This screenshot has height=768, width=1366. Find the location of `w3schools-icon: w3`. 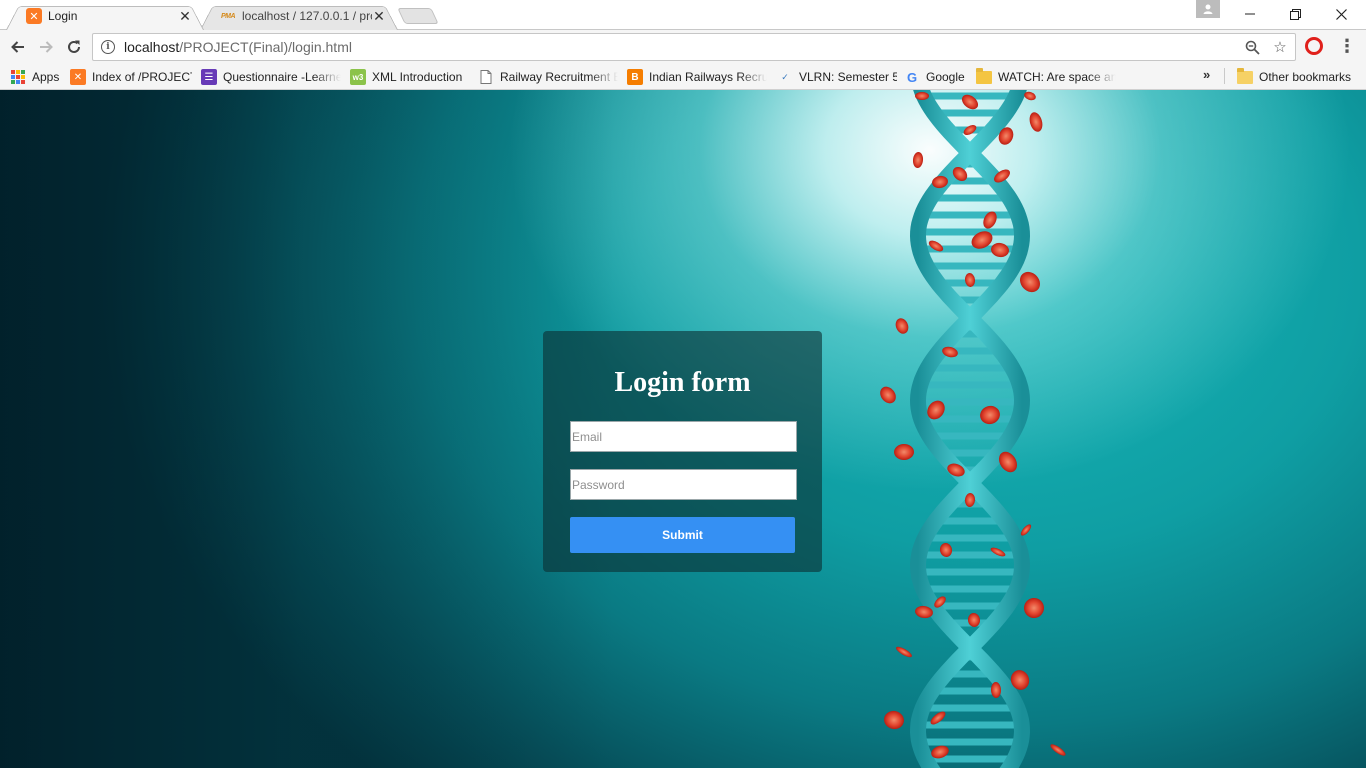

w3schools-icon: w3 is located at coordinates (358, 77).